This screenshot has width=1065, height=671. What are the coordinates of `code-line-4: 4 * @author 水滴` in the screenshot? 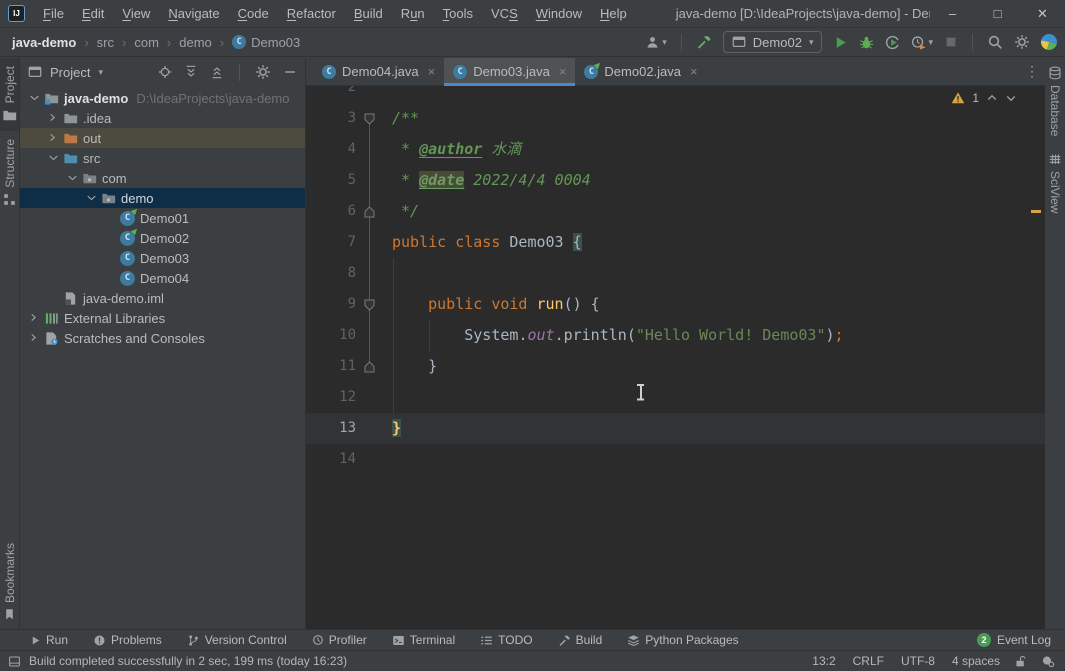 It's located at (675, 149).